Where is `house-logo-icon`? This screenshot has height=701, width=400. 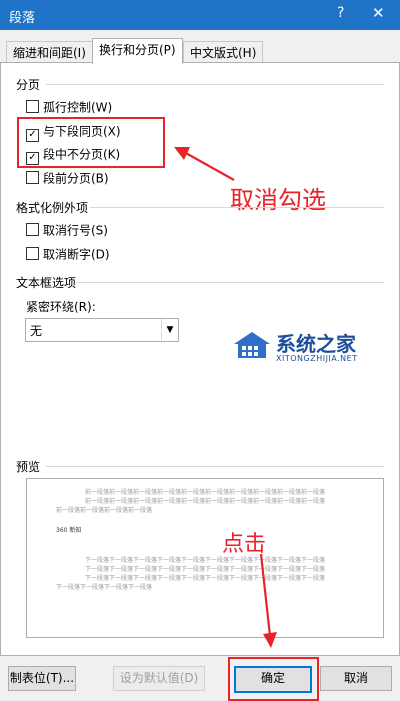
house-logo-icon is located at coordinates (252, 345).